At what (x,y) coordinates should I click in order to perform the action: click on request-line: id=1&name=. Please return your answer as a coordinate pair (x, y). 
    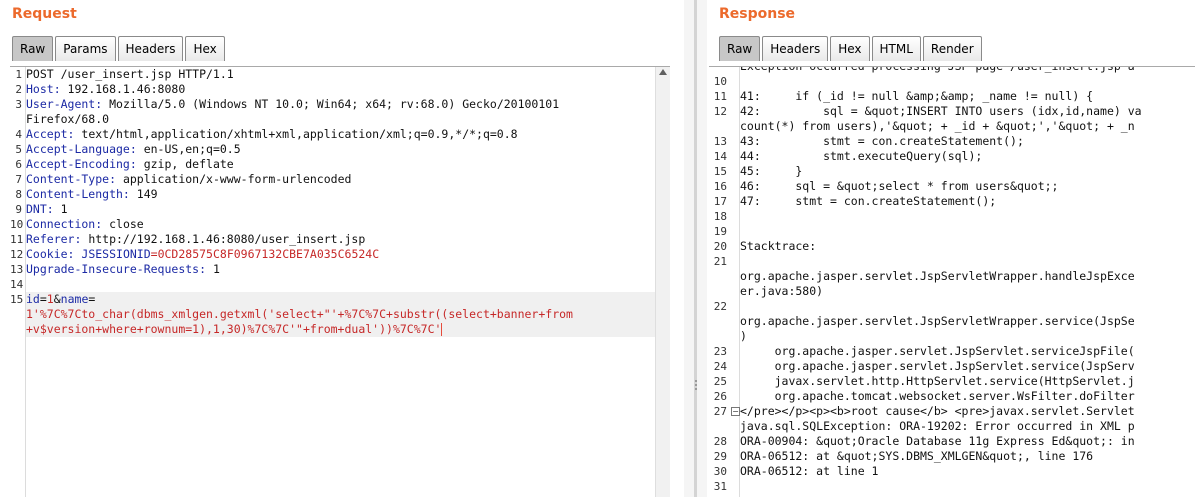
    Looking at the image, I should click on (348, 299).